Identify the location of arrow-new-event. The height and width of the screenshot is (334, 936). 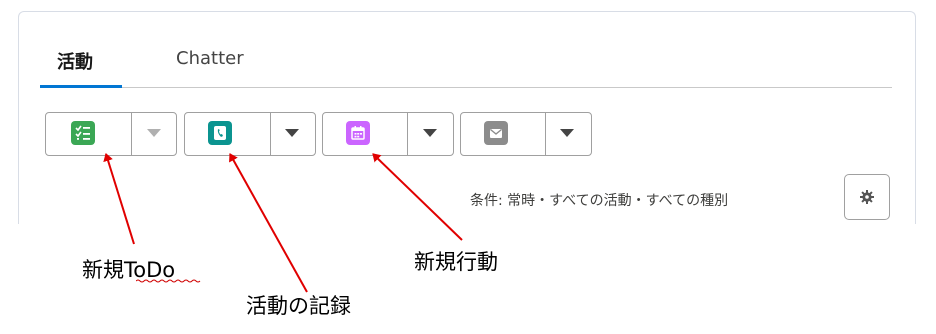
(417, 197).